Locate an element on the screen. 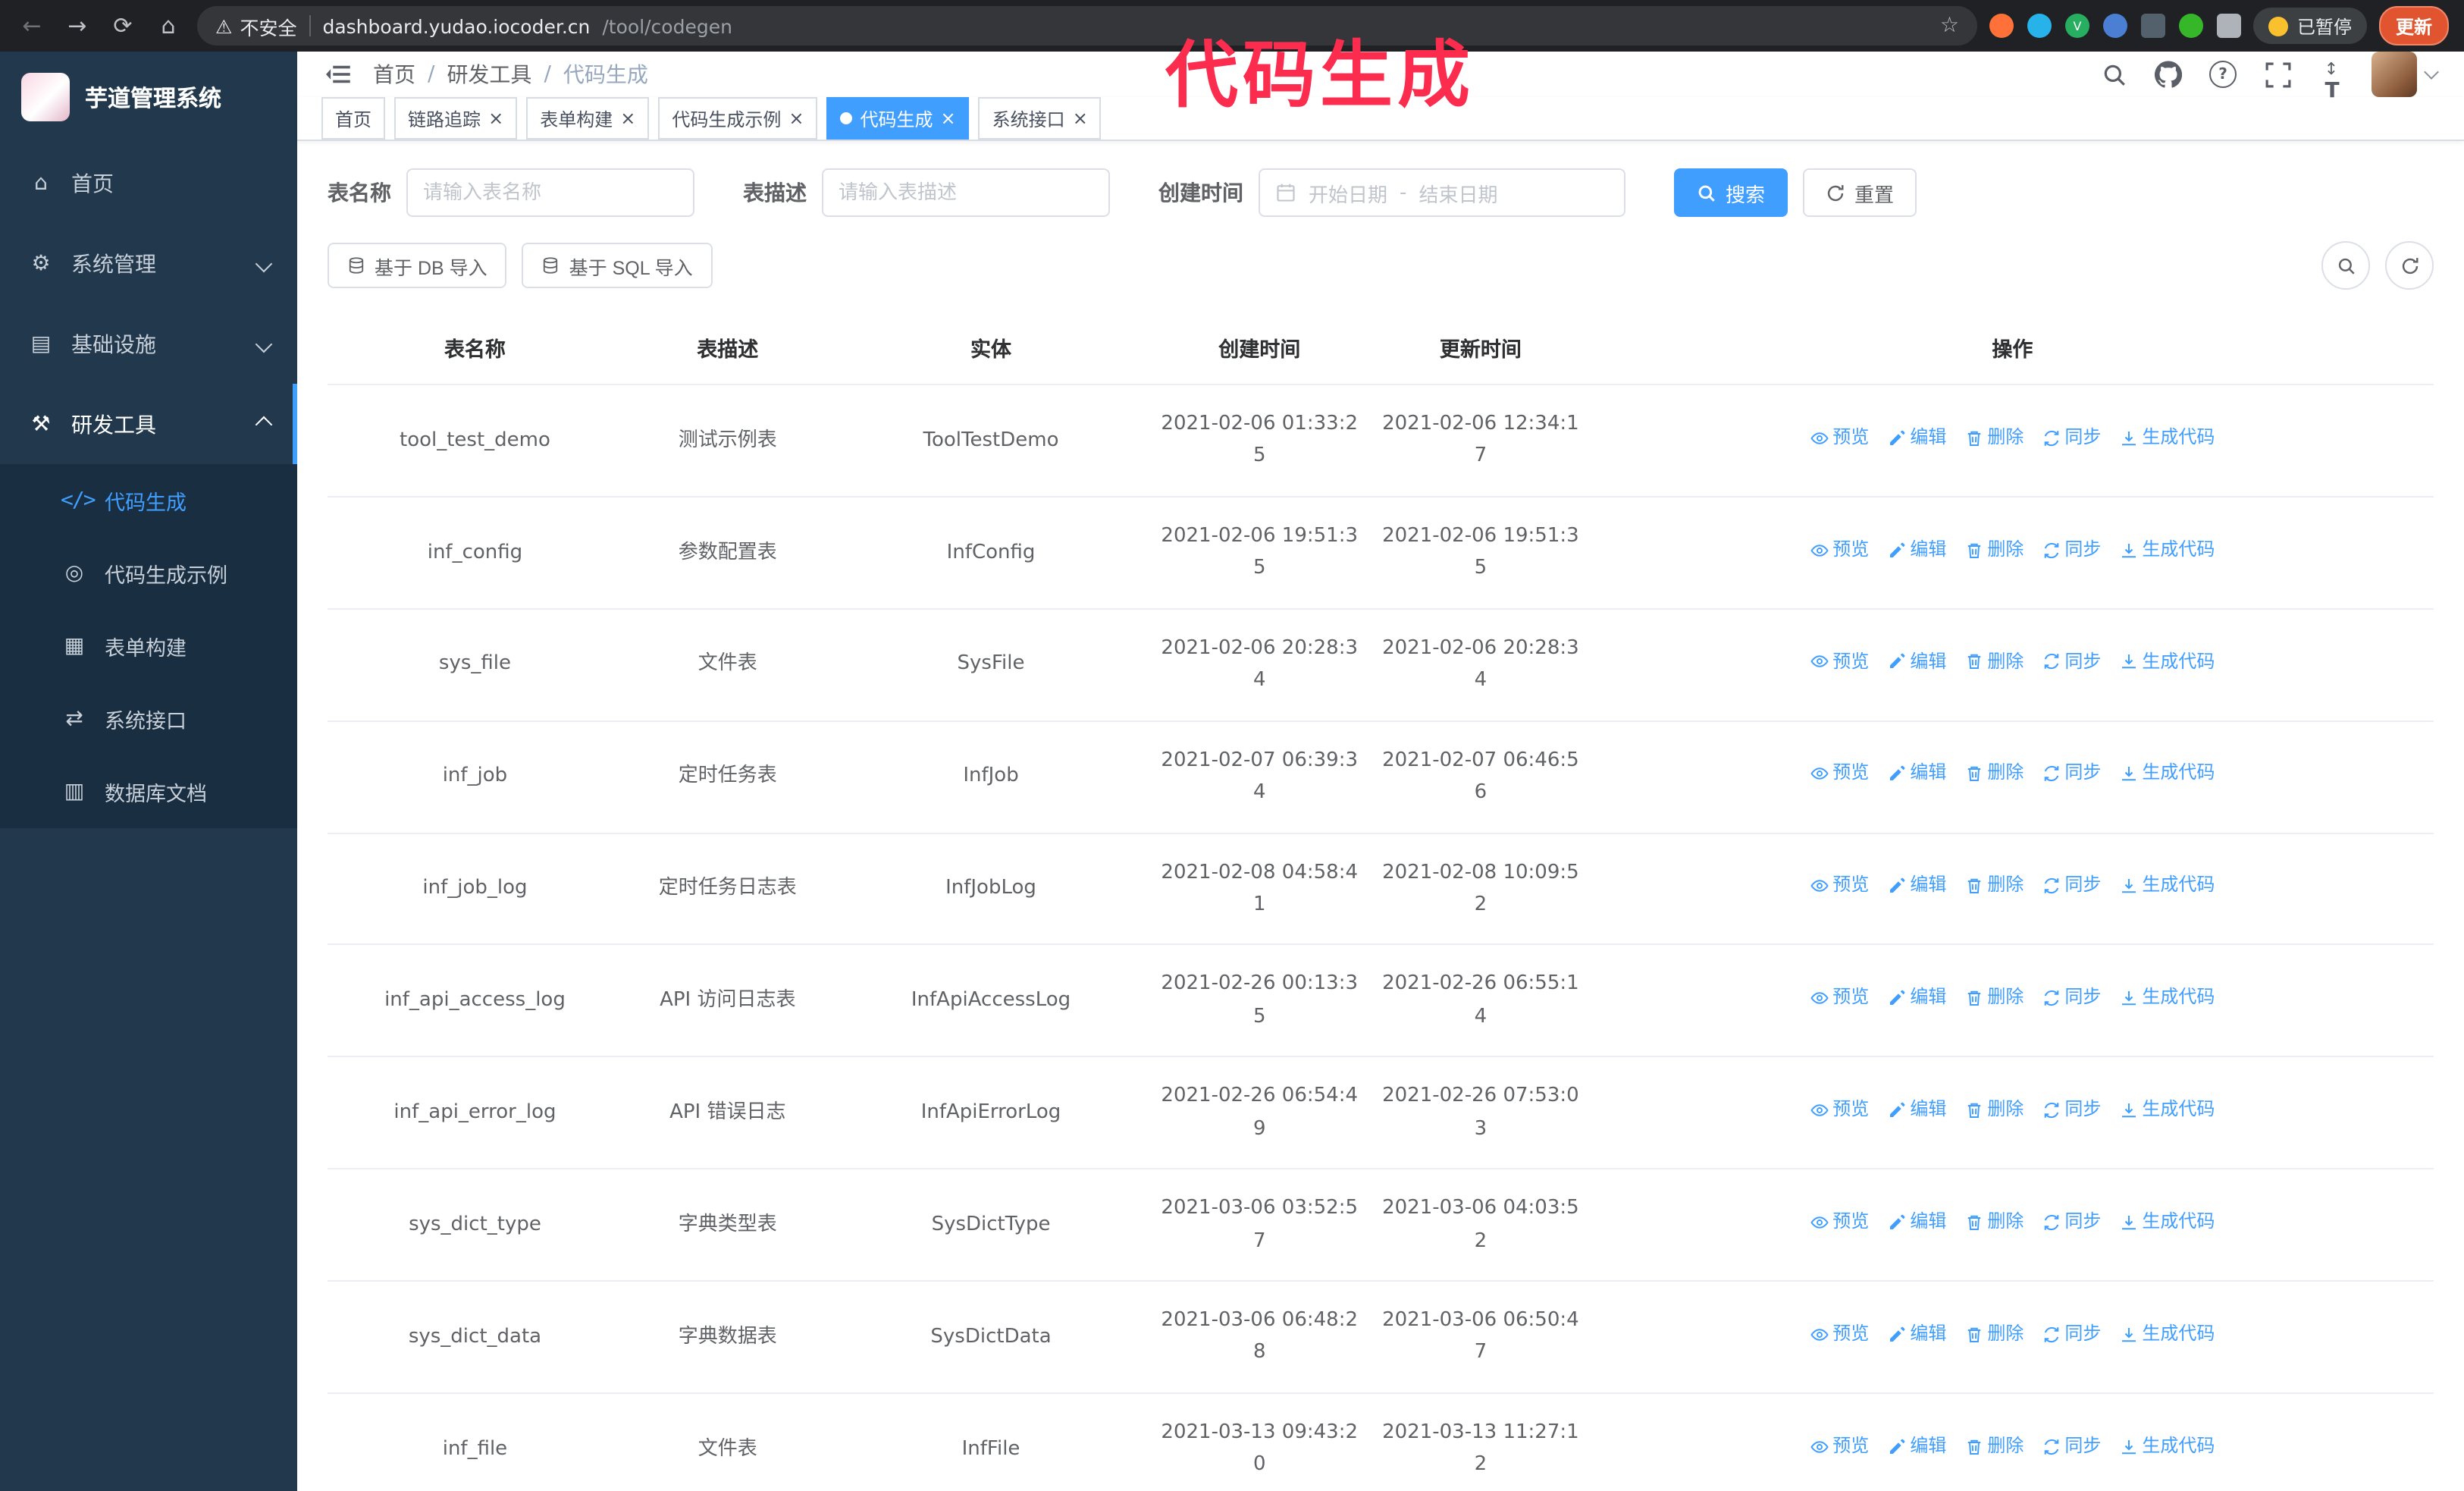  green-v-extension-icon: V is located at coordinates (2076, 26).